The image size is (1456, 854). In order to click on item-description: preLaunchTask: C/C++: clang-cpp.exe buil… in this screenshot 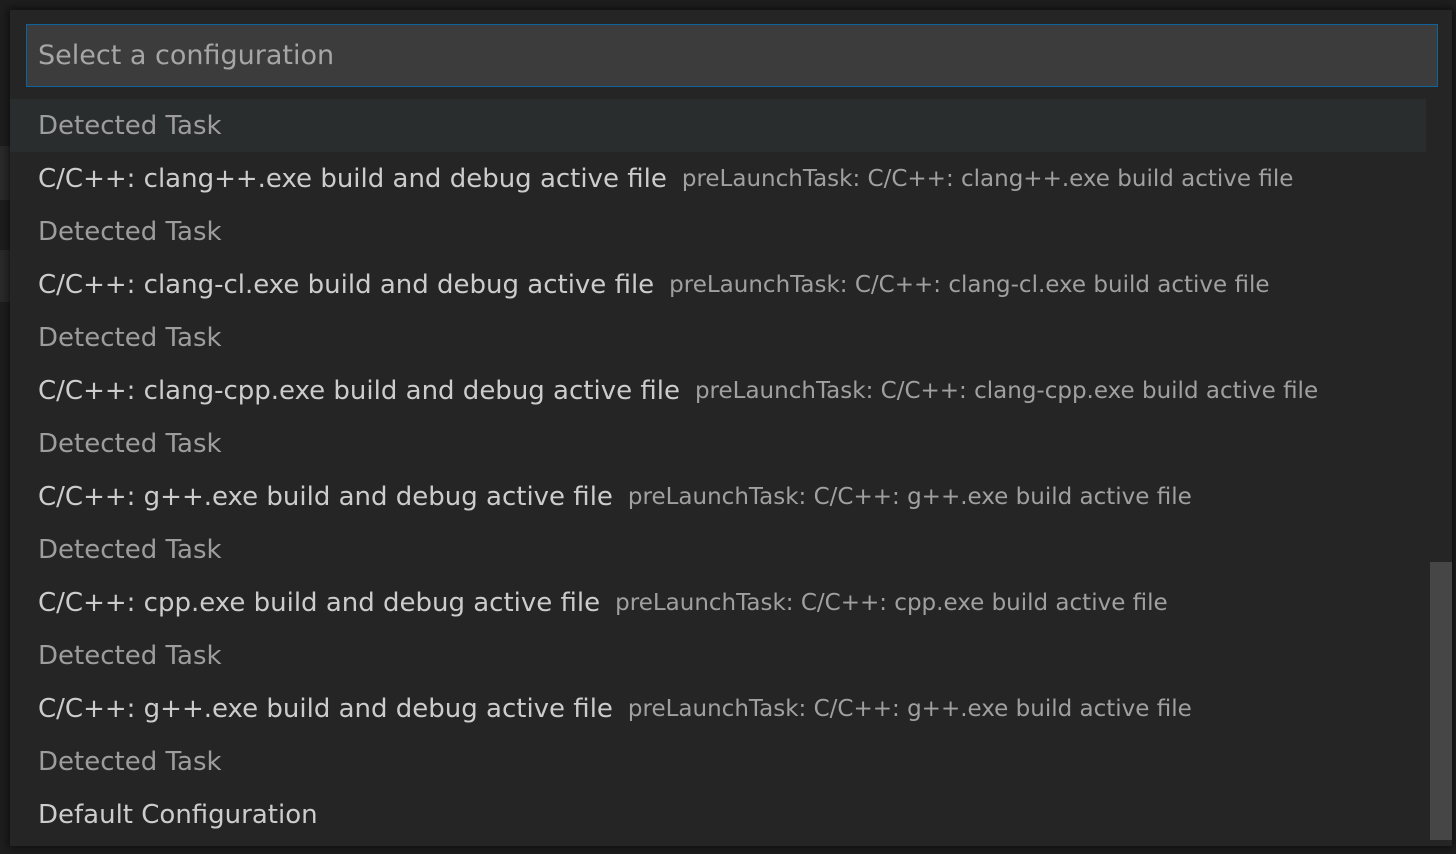, I will do `click(1006, 390)`.